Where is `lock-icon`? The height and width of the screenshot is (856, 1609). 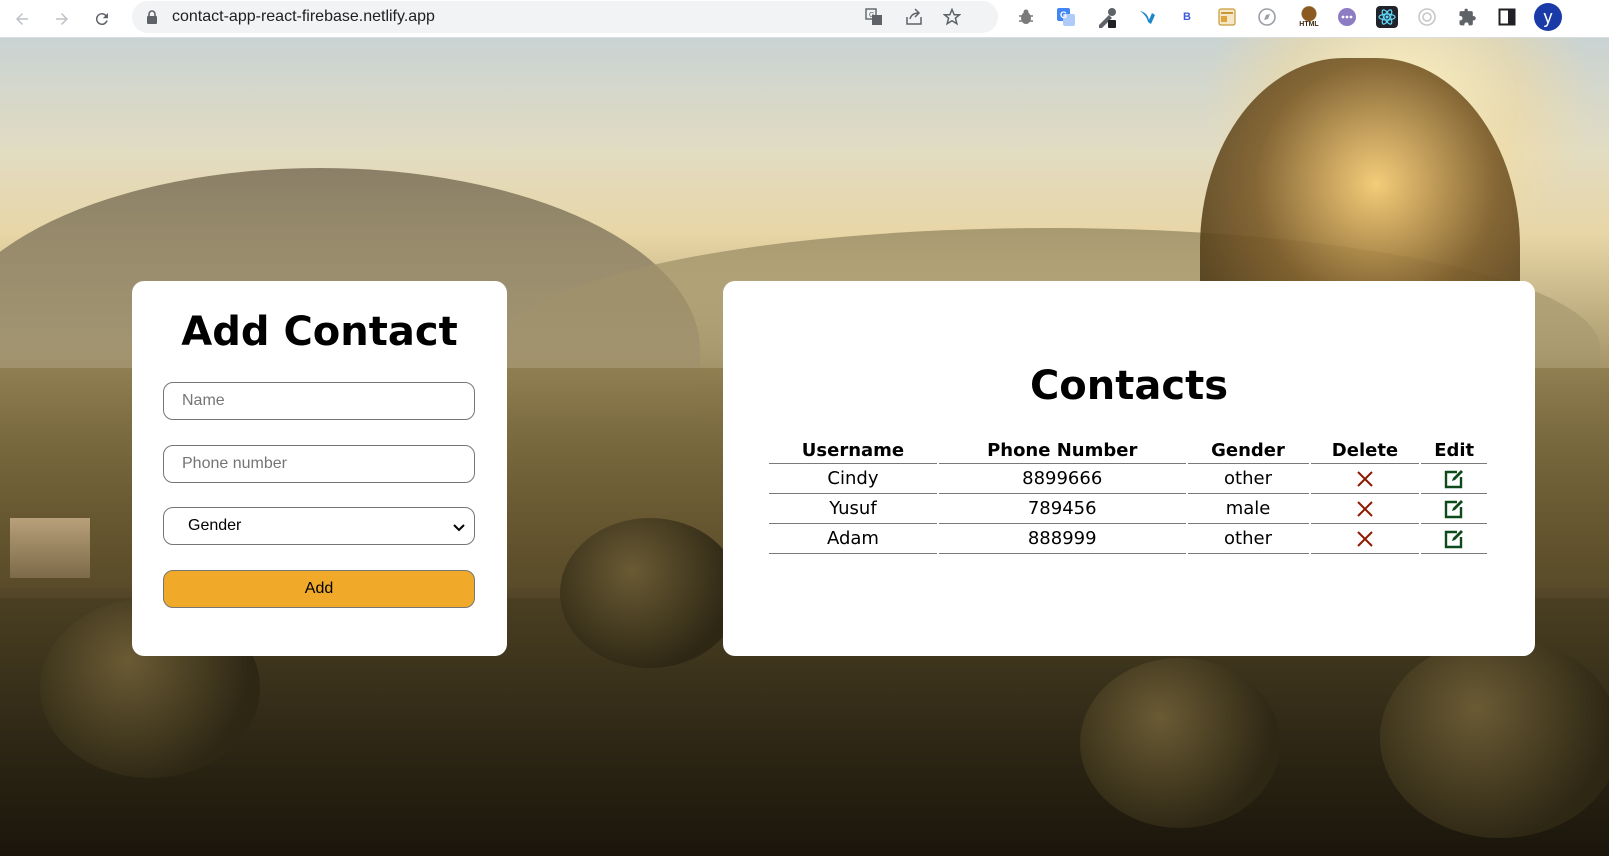 lock-icon is located at coordinates (152, 19).